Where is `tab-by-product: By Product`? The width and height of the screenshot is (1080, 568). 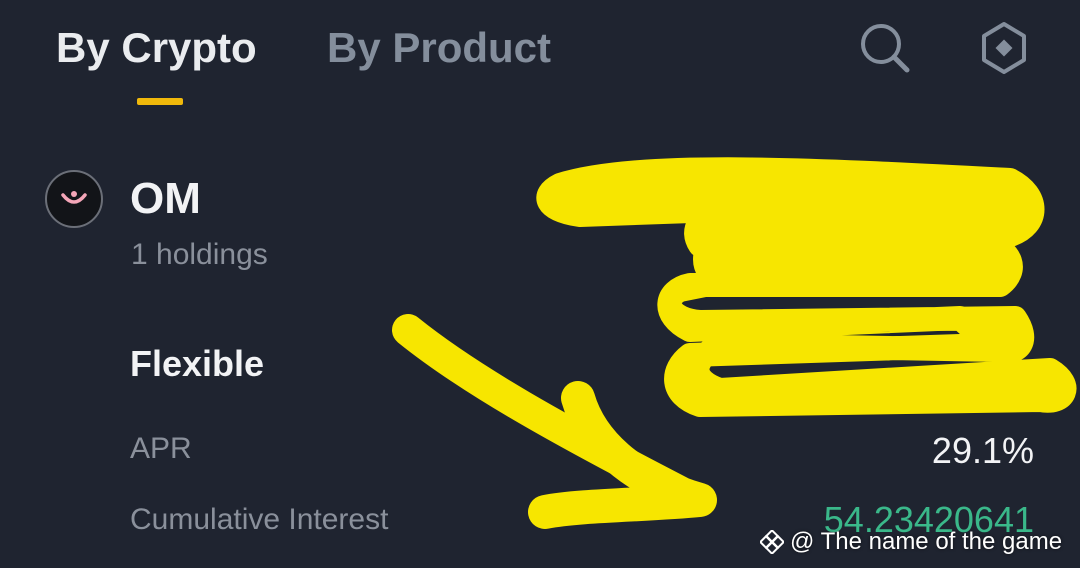 tab-by-product: By Product is located at coordinates (439, 48).